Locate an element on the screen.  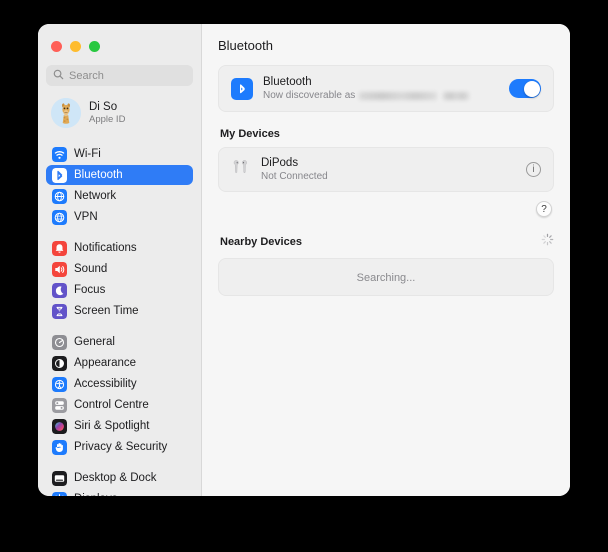
page-title: Bluetooth is located at coordinates (245, 45).